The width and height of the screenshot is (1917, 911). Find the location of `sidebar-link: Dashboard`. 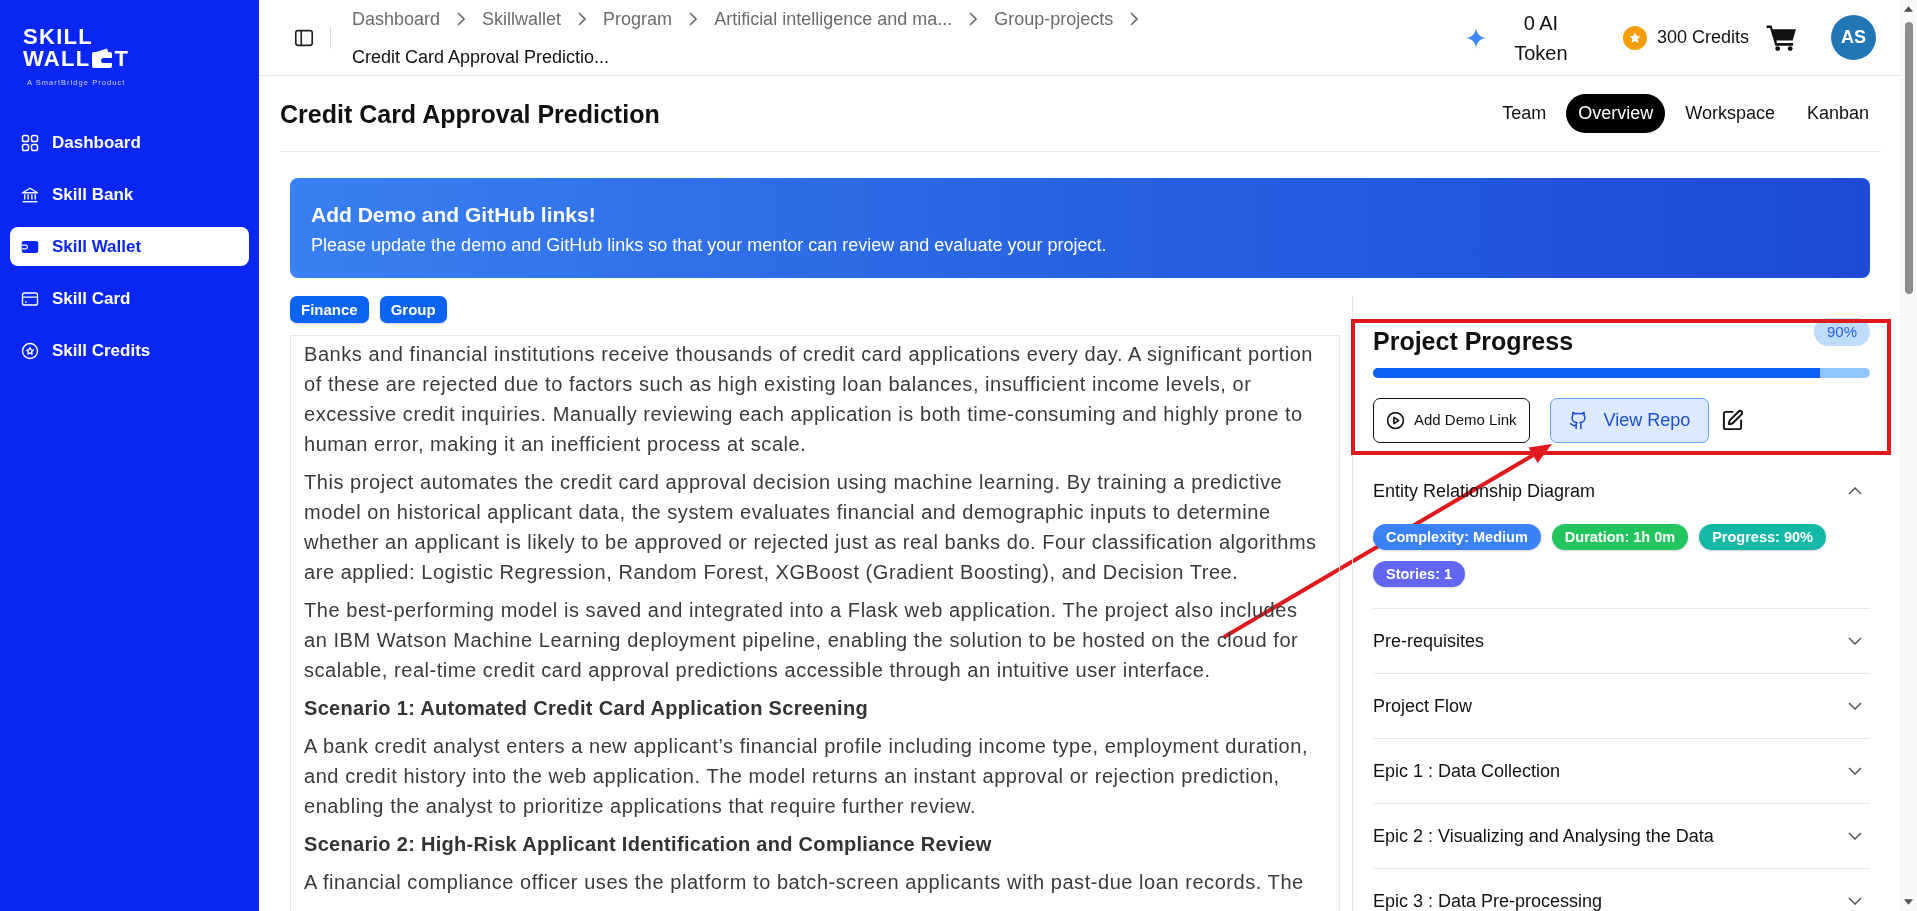

sidebar-link: Dashboard is located at coordinates (129, 142).